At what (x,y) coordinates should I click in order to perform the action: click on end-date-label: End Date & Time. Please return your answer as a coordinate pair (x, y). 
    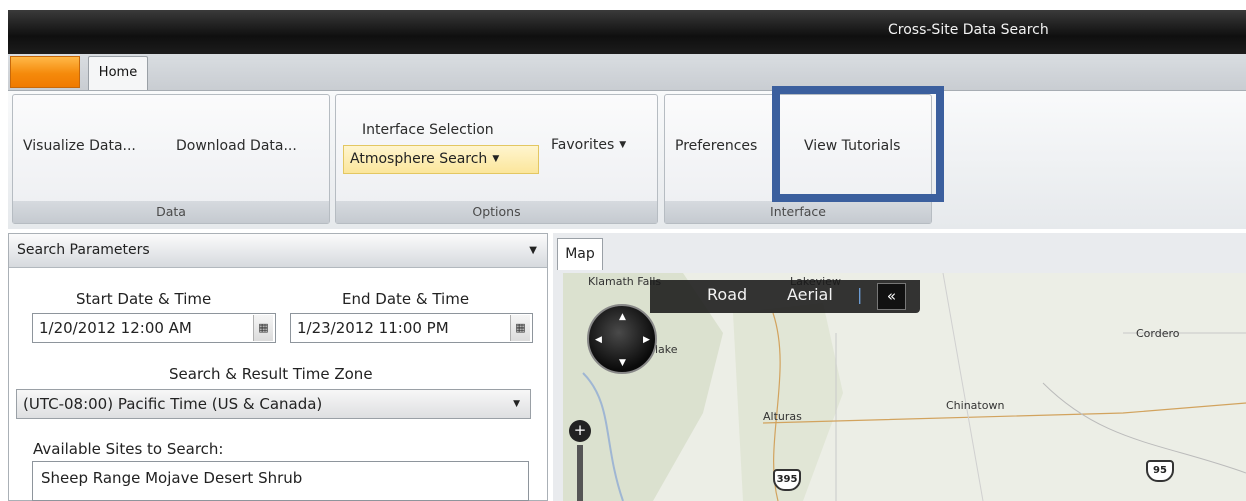
    Looking at the image, I should click on (406, 299).